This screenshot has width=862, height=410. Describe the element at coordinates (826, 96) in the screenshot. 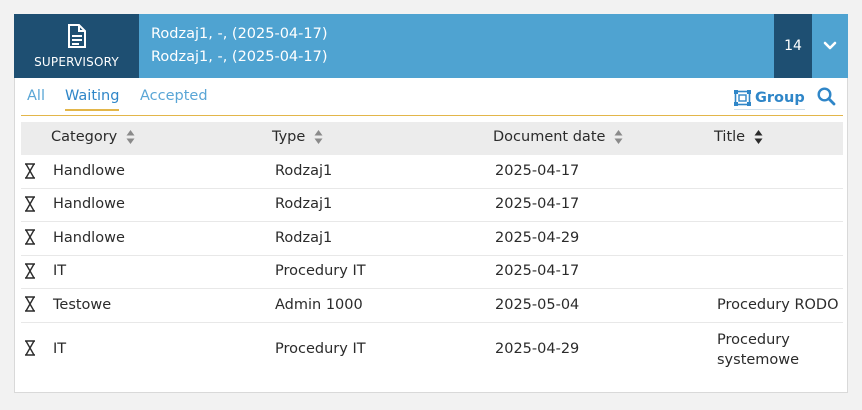

I see `search-icon` at that location.